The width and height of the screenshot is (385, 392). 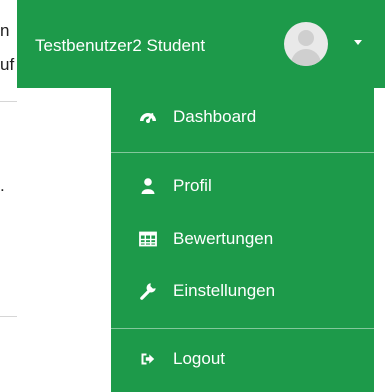 I want to click on menu-item-bewertungen: Bewertungen, so click(x=242, y=239).